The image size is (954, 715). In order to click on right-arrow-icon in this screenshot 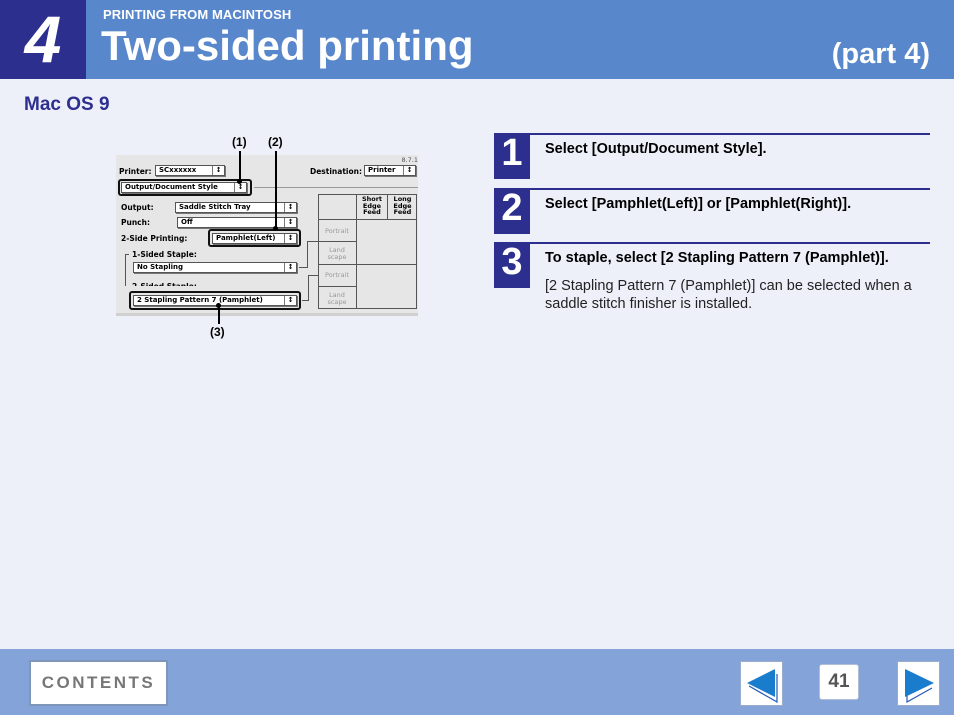, I will do `click(919, 686)`.